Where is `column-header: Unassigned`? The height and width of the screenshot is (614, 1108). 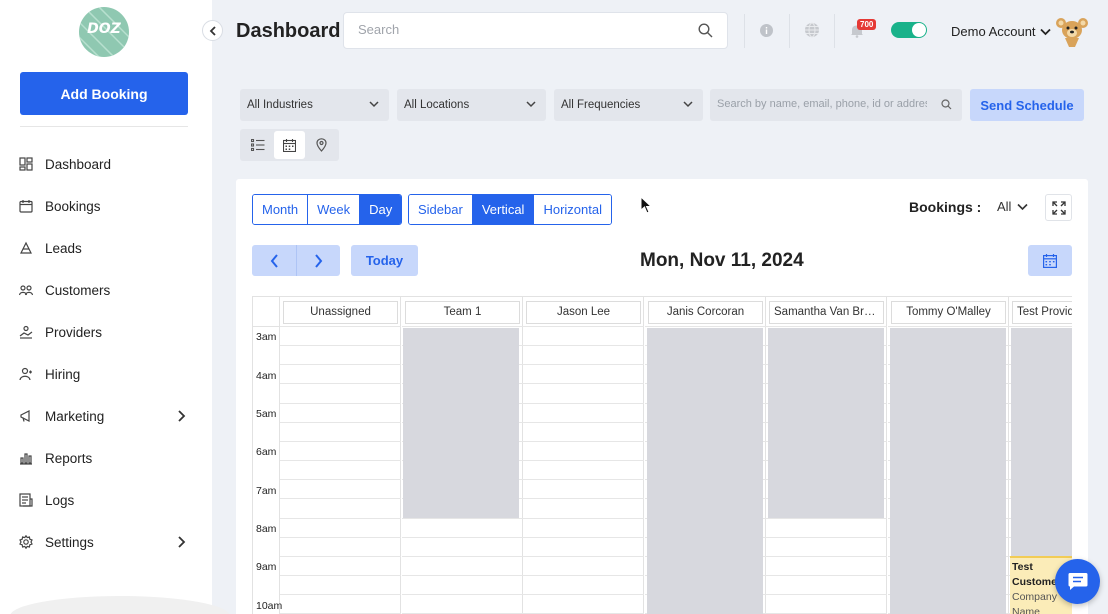 column-header: Unassigned is located at coordinates (340, 312).